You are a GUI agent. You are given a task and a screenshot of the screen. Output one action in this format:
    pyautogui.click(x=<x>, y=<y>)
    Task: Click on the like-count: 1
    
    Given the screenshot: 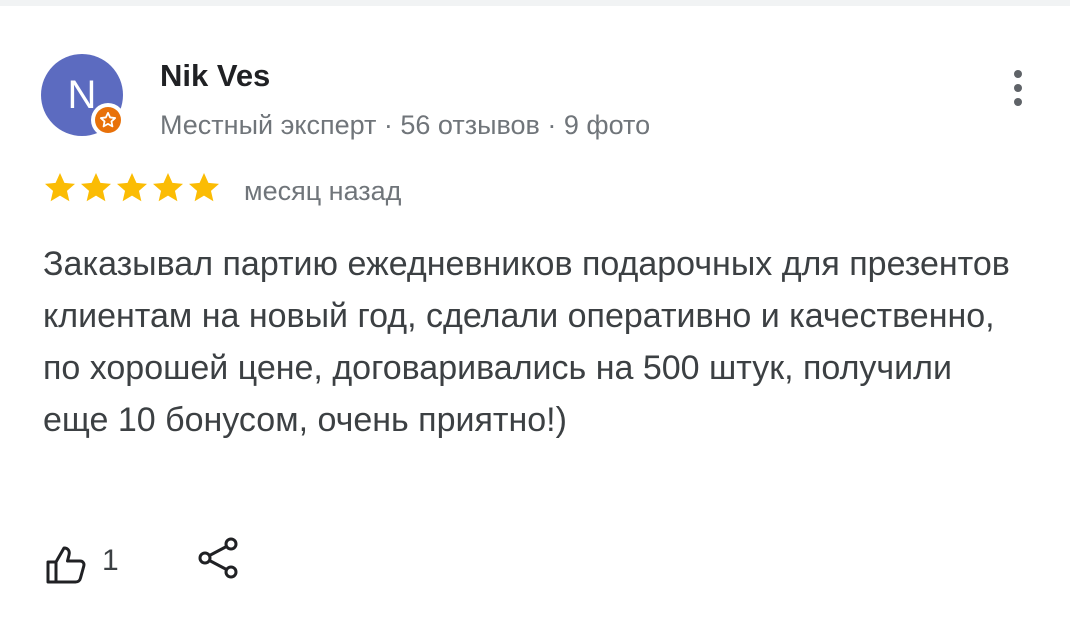 What is the action you would take?
    pyautogui.click(x=110, y=560)
    